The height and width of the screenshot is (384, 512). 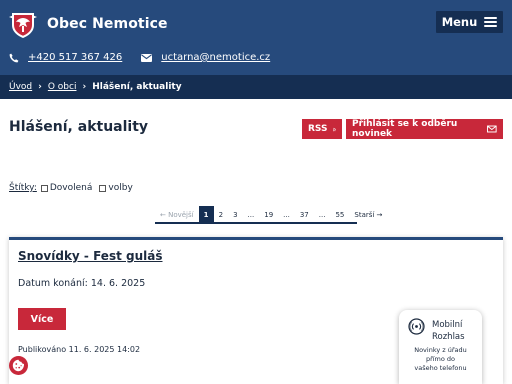 I want to click on menu-button: Menu, so click(x=469, y=22).